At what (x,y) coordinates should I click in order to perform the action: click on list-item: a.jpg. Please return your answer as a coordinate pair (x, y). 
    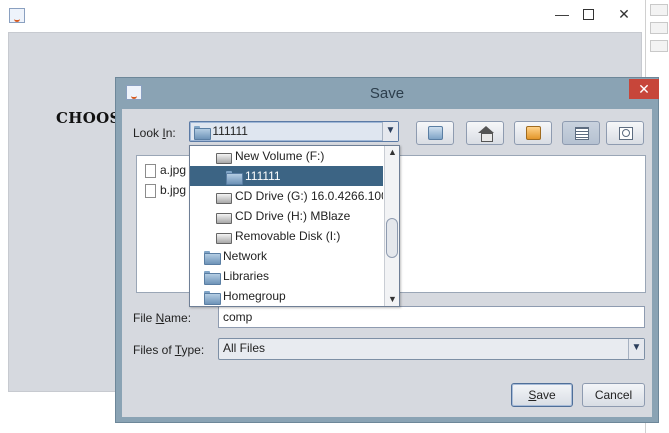
    Looking at the image, I should click on (165, 171).